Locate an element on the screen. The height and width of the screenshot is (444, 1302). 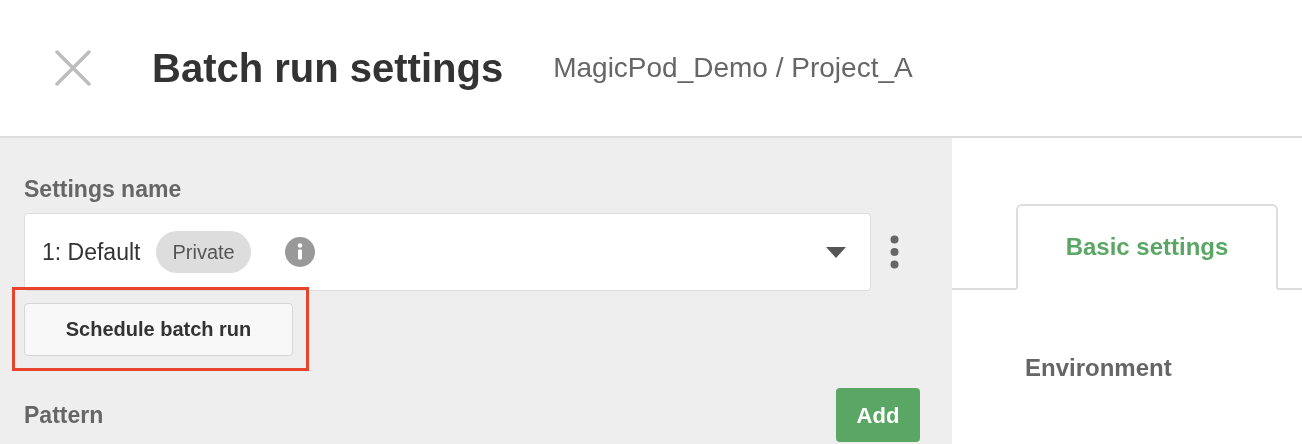
private-badge: Private is located at coordinates (203, 252).